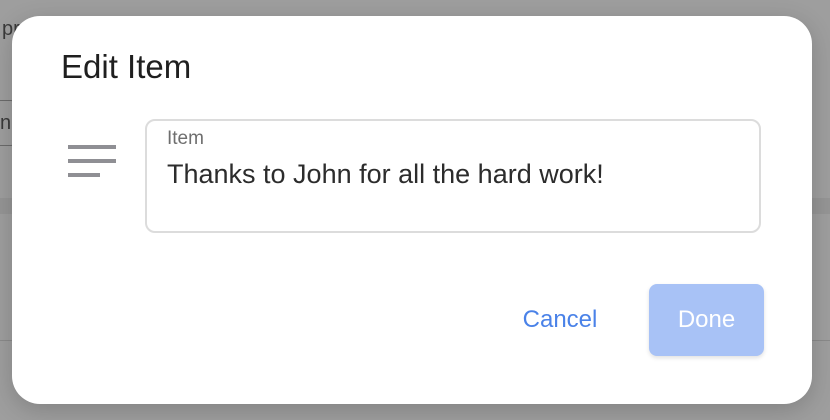 This screenshot has height=420, width=830. Describe the element at coordinates (560, 320) in the screenshot. I see `cancel-button: Cancel` at that location.